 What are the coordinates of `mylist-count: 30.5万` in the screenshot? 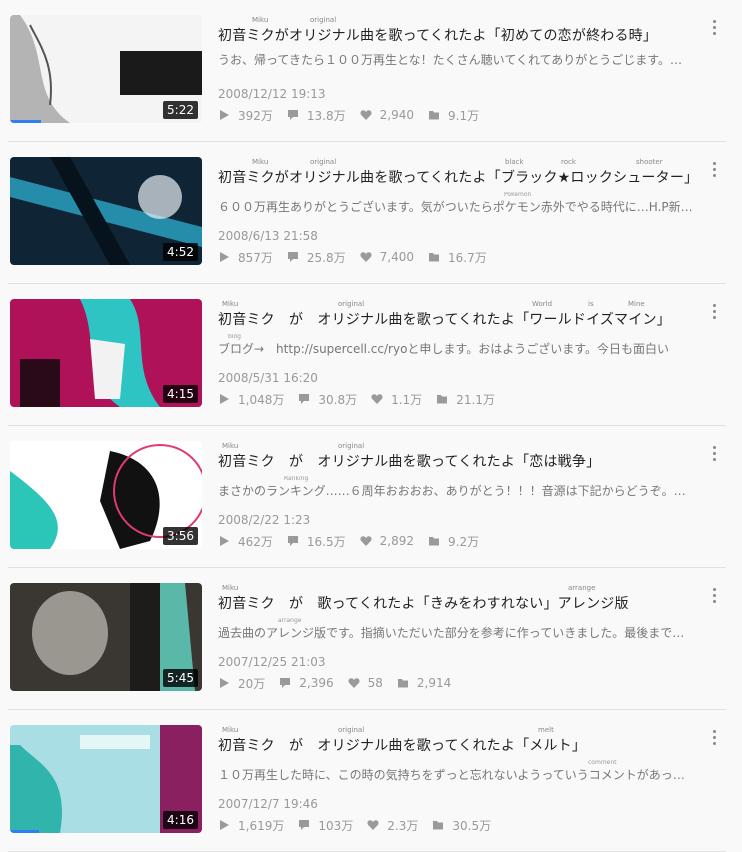 It's located at (461, 825).